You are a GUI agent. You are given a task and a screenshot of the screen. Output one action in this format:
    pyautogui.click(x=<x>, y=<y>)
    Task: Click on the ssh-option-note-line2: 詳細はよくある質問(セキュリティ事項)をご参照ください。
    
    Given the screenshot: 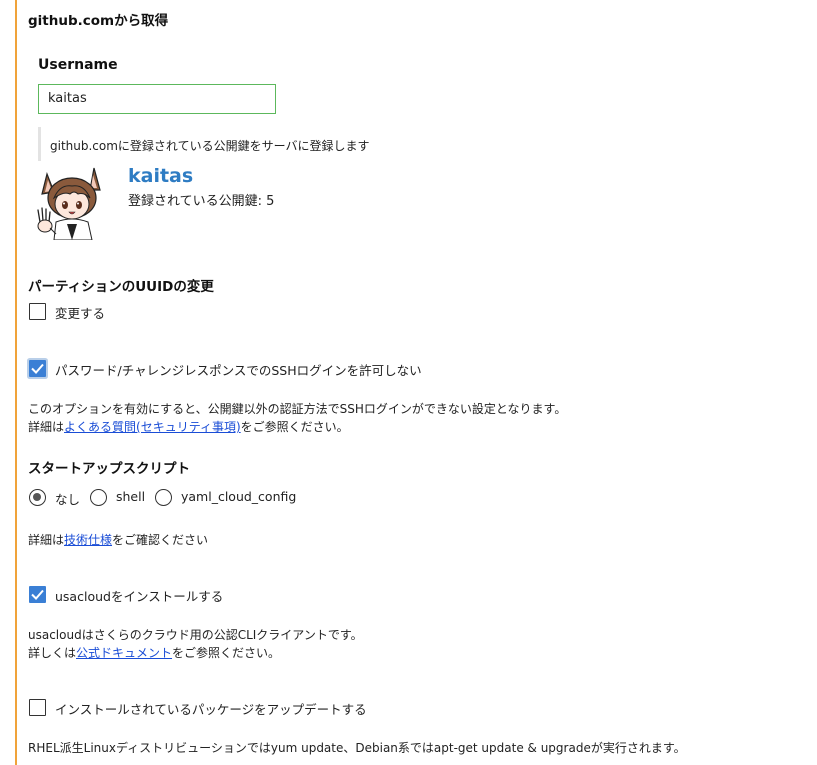 What is the action you would take?
    pyautogui.click(x=188, y=426)
    